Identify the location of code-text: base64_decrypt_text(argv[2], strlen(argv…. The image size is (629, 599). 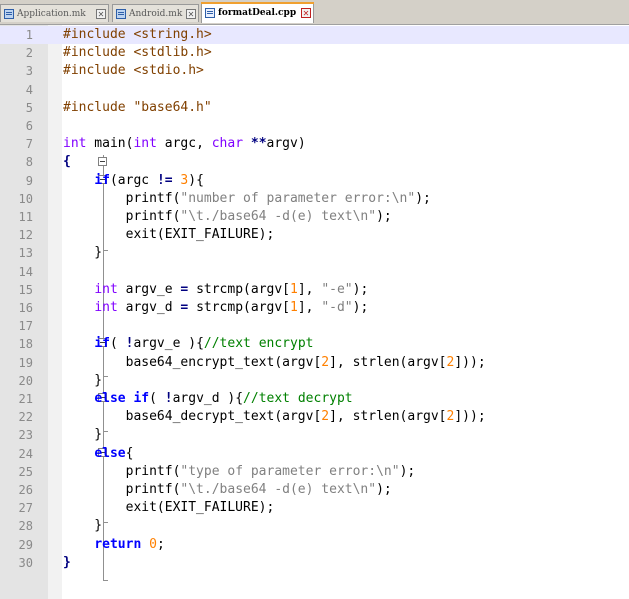
(274, 417).